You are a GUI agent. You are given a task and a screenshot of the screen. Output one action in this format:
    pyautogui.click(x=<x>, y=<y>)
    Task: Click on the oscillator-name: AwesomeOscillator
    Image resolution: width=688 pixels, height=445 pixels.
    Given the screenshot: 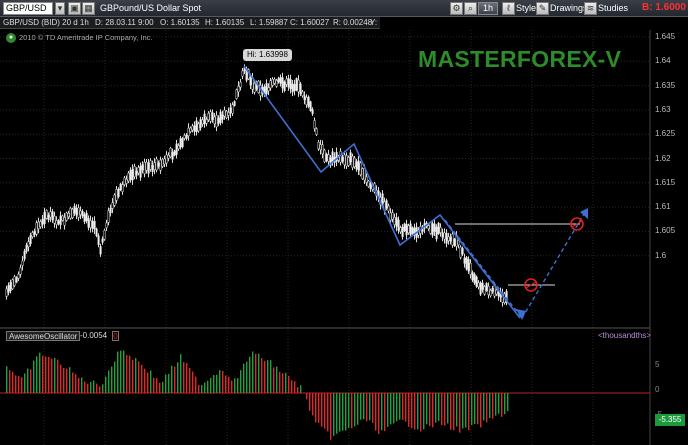 What is the action you would take?
    pyautogui.click(x=43, y=336)
    